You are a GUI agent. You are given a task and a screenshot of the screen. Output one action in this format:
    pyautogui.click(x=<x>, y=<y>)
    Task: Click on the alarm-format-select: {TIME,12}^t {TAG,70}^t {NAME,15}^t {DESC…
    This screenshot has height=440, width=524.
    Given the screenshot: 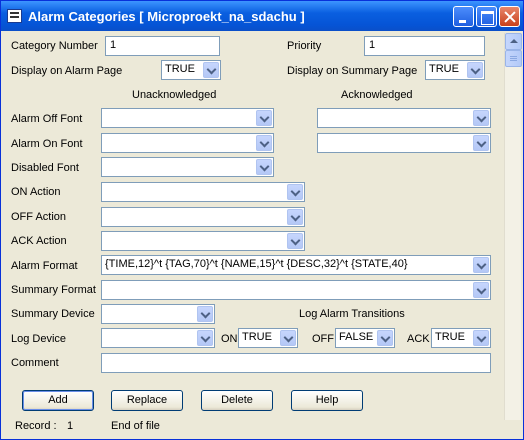 What is the action you would take?
    pyautogui.click(x=296, y=265)
    